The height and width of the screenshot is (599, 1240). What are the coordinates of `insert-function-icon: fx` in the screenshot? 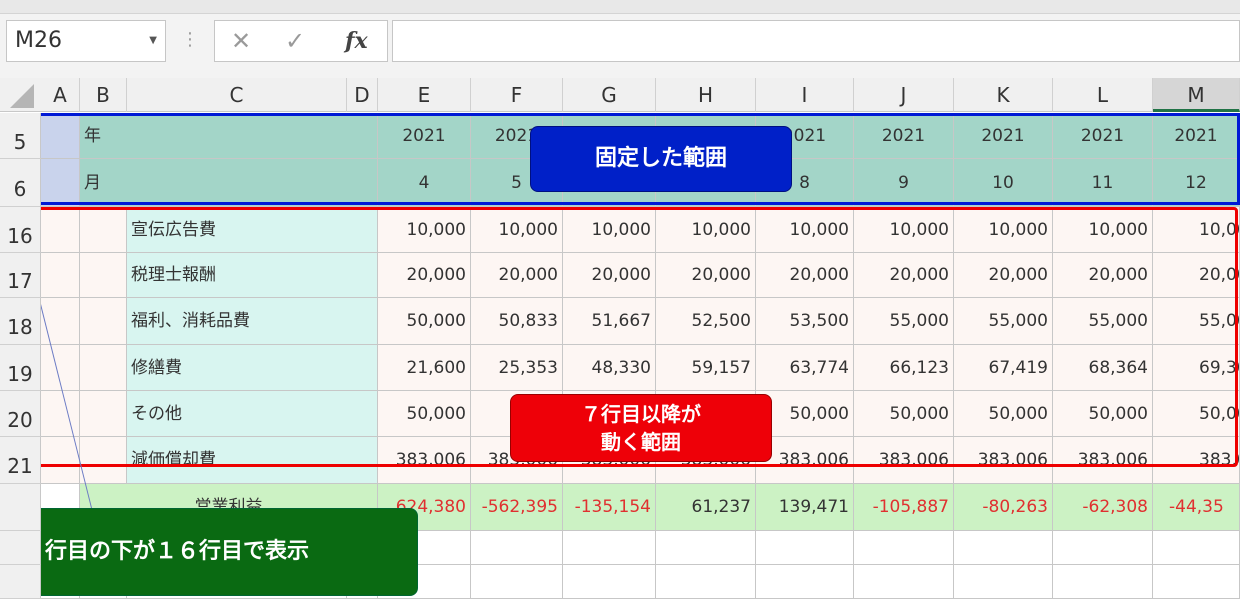 It's located at (356, 41).